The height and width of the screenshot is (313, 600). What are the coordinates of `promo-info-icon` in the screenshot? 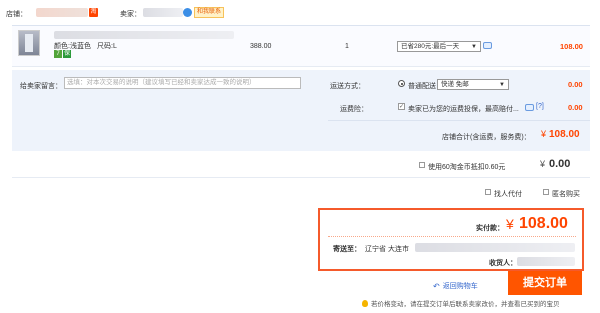 It's located at (487, 45).